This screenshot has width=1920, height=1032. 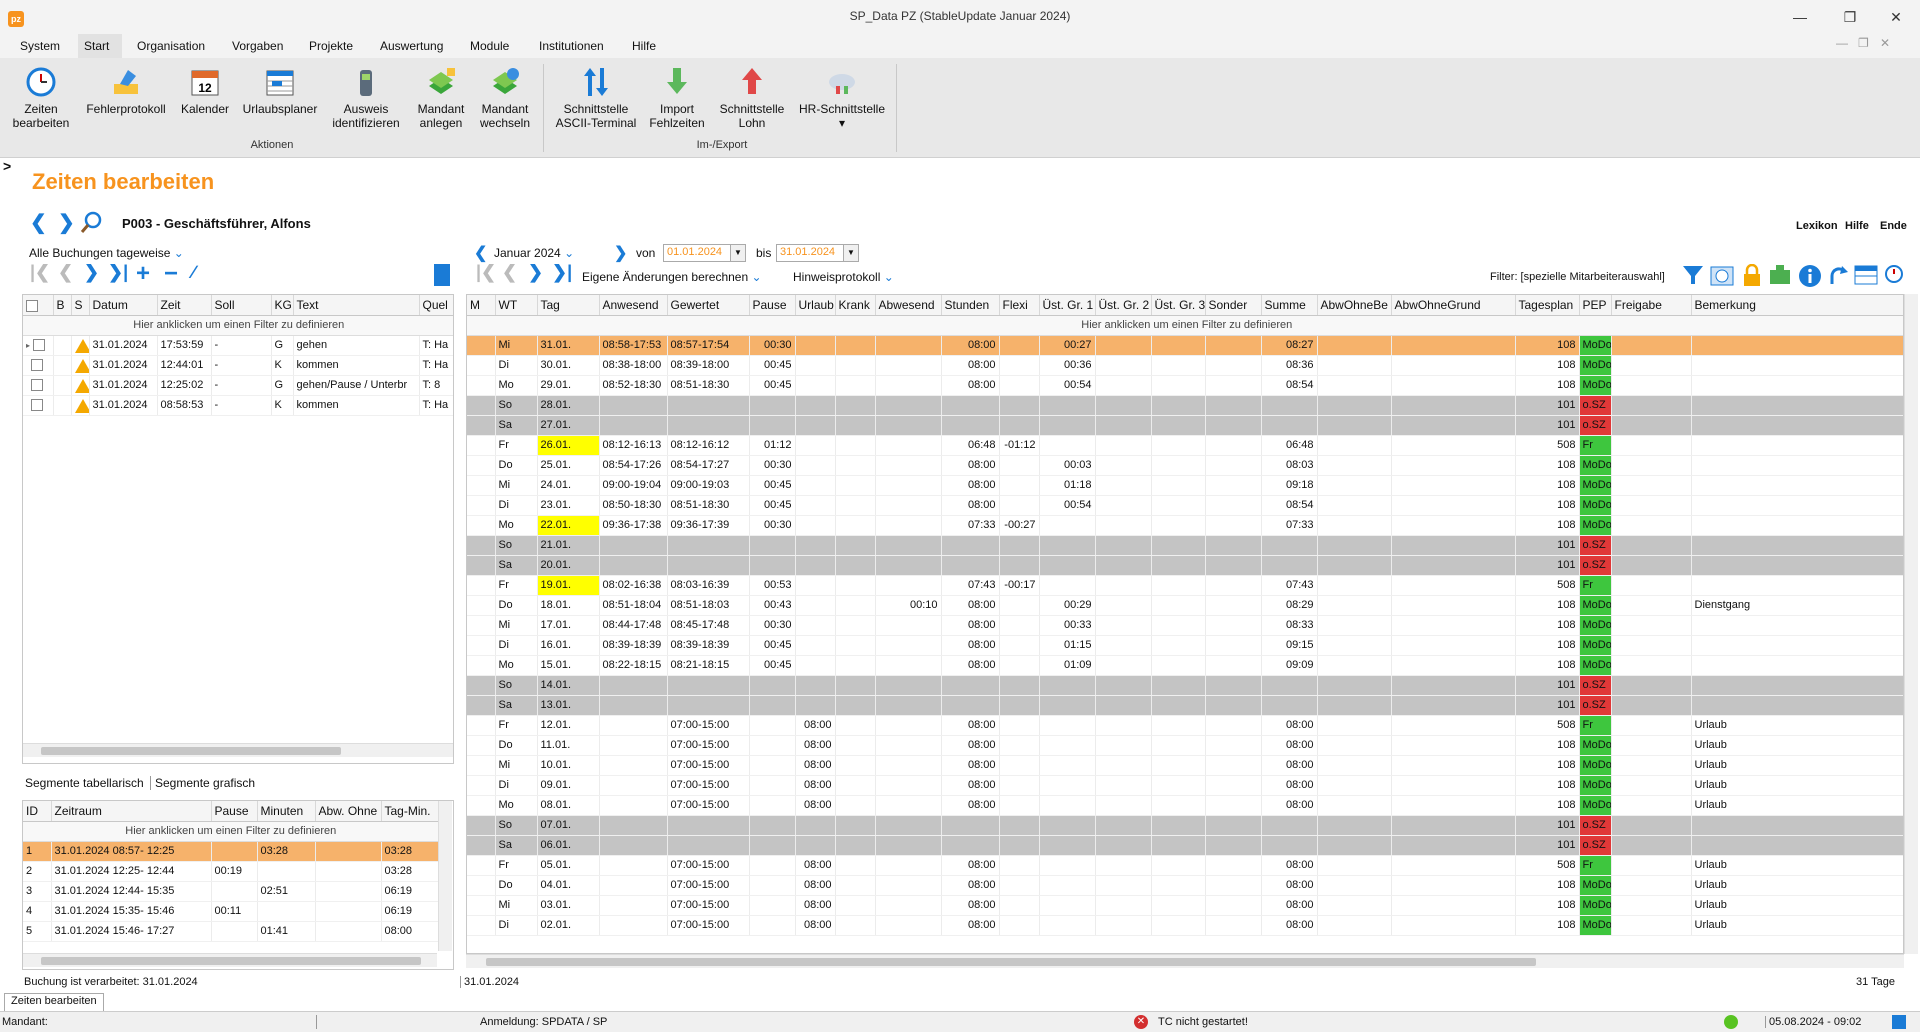 I want to click on col-header: WT, so click(x=516, y=305).